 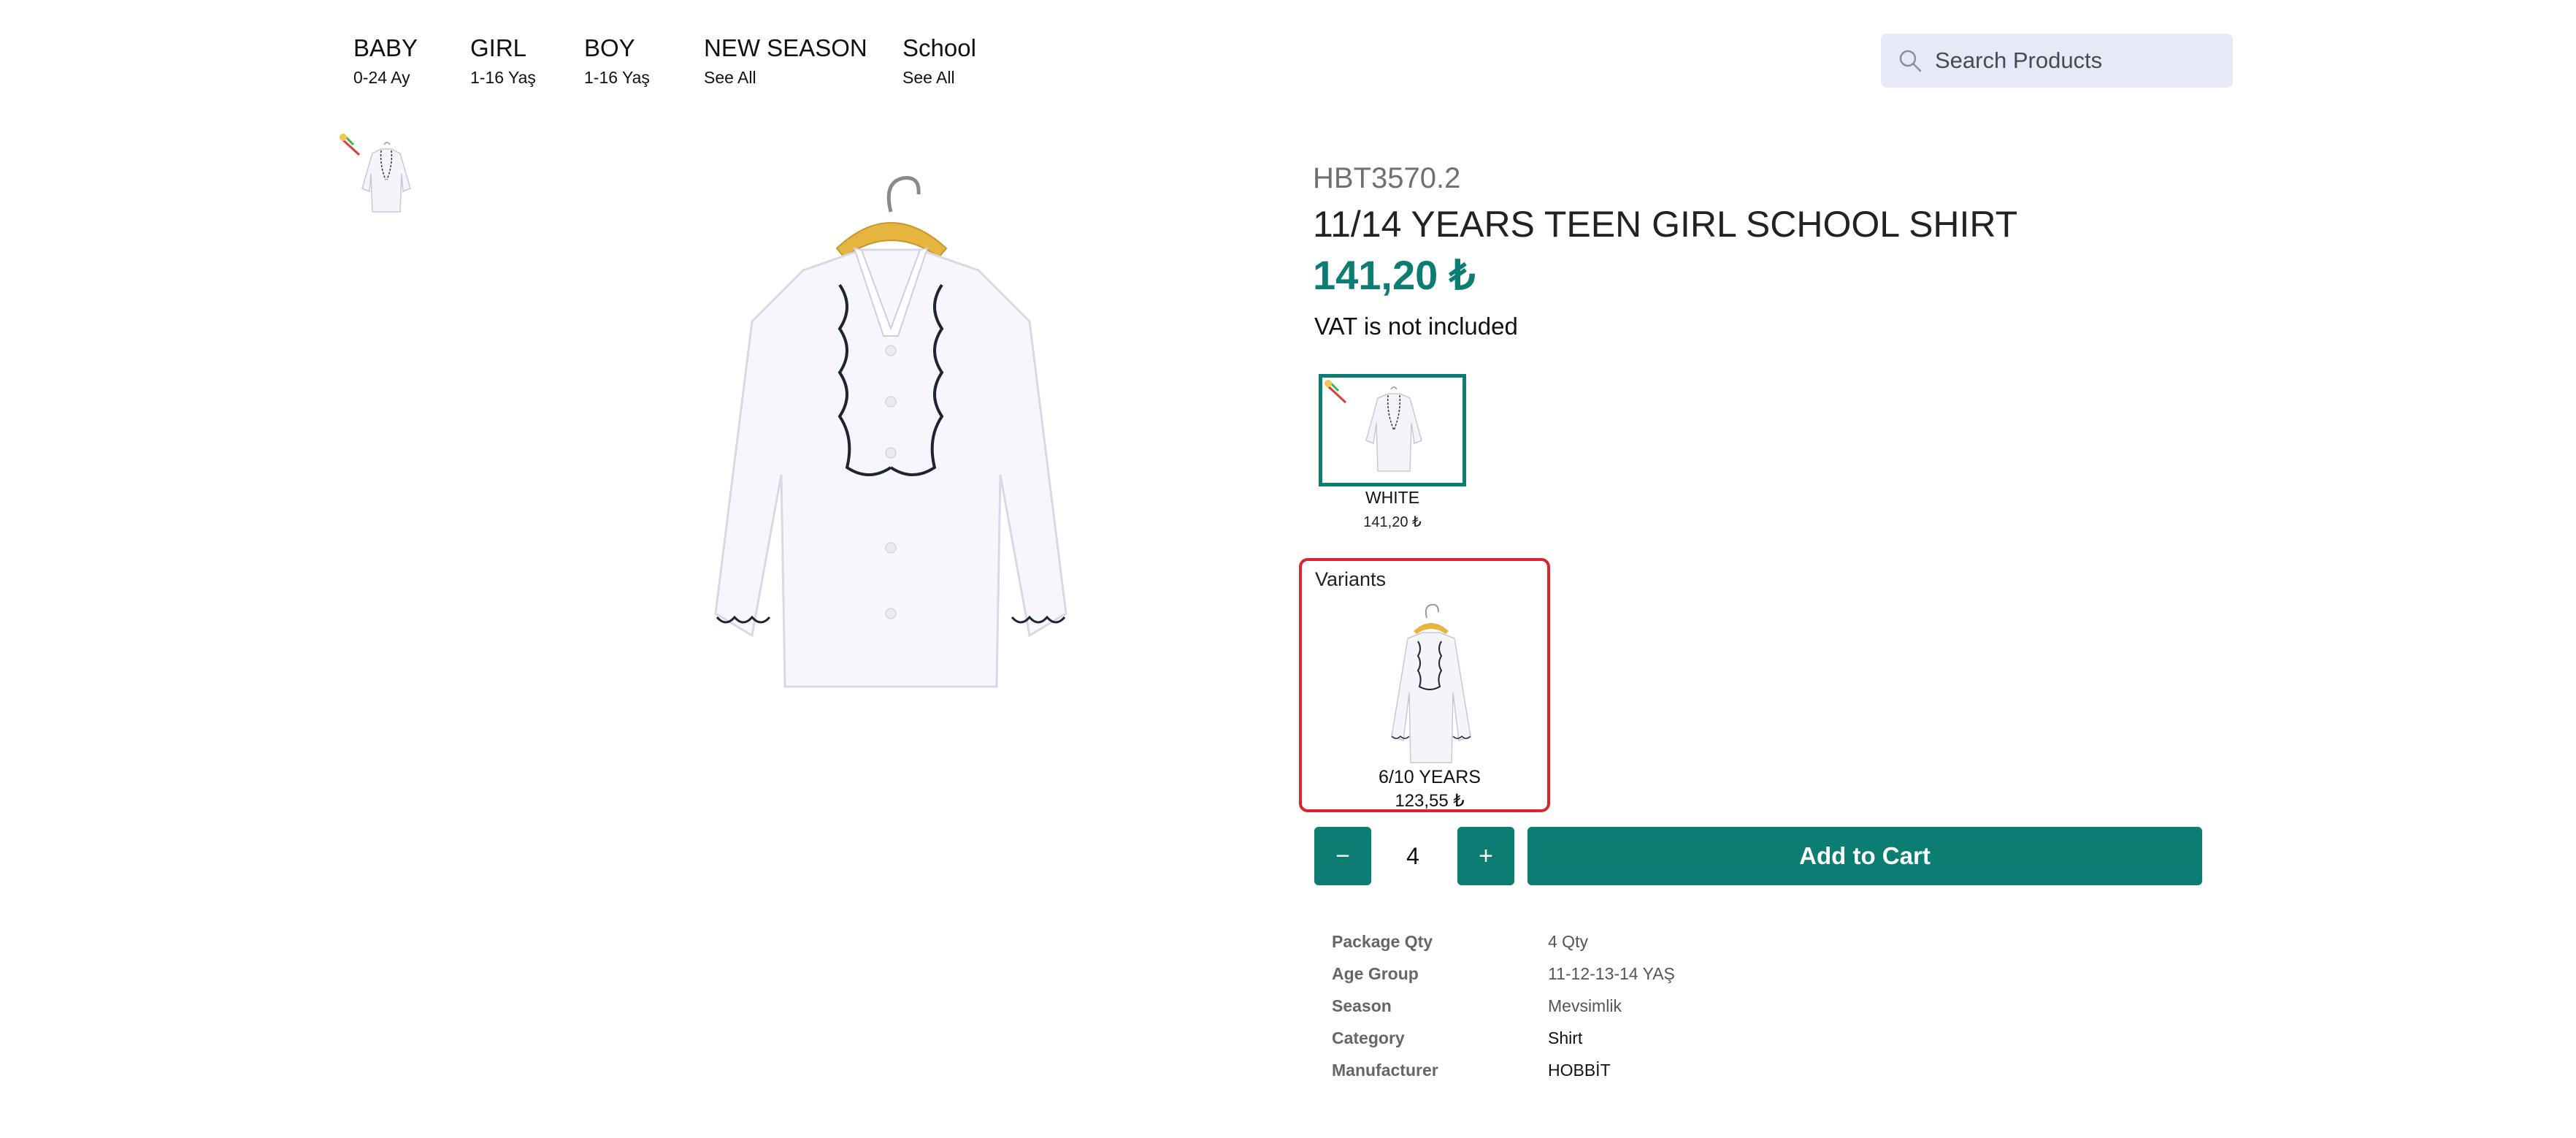 What do you see at coordinates (609, 47) in the screenshot?
I see `nav-item-title: BOY` at bounding box center [609, 47].